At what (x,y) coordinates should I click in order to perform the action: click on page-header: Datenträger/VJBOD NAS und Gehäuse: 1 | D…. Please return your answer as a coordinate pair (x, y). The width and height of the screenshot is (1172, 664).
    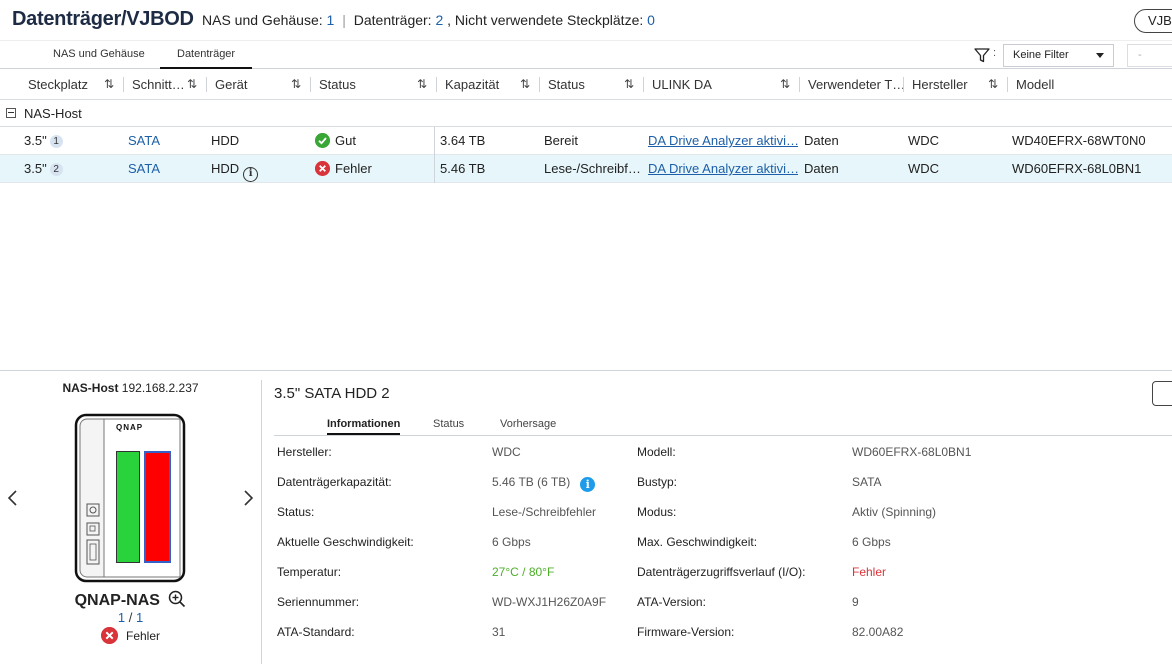
    Looking at the image, I should click on (586, 20).